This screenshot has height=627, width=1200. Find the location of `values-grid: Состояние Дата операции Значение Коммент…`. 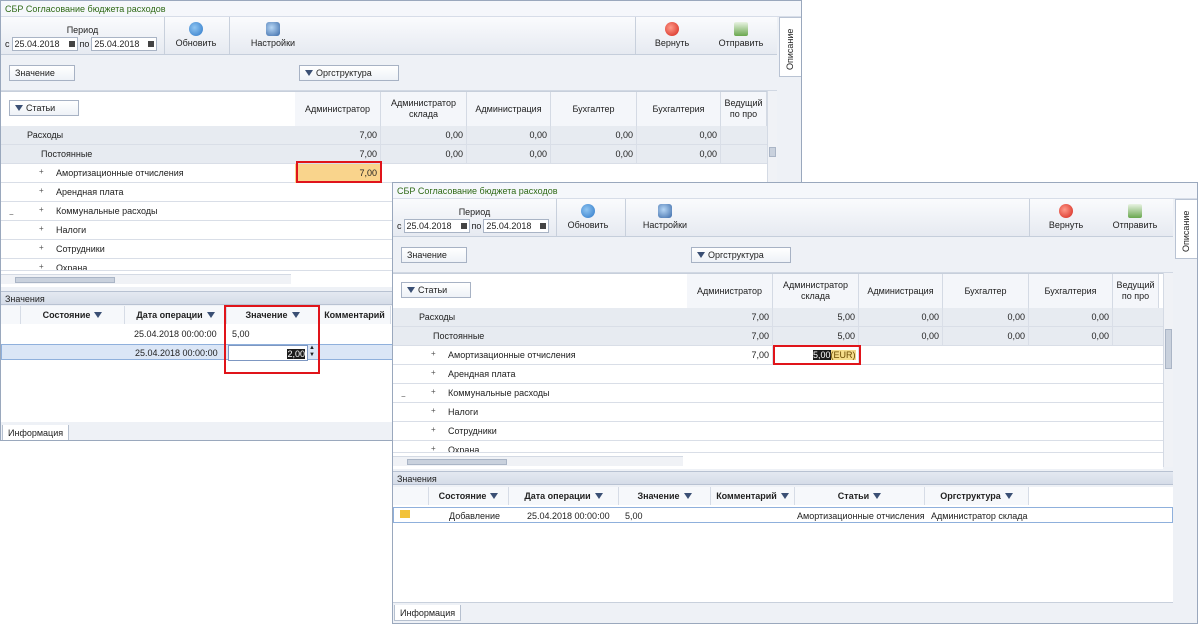

values-grid: Состояние Дата операции Значение Коммент… is located at coordinates (783, 545).